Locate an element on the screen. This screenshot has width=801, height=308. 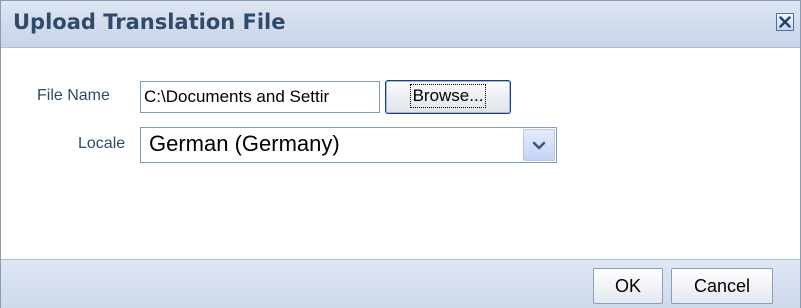
file-name-input: C:\Documents and Settir is located at coordinates (260, 97).